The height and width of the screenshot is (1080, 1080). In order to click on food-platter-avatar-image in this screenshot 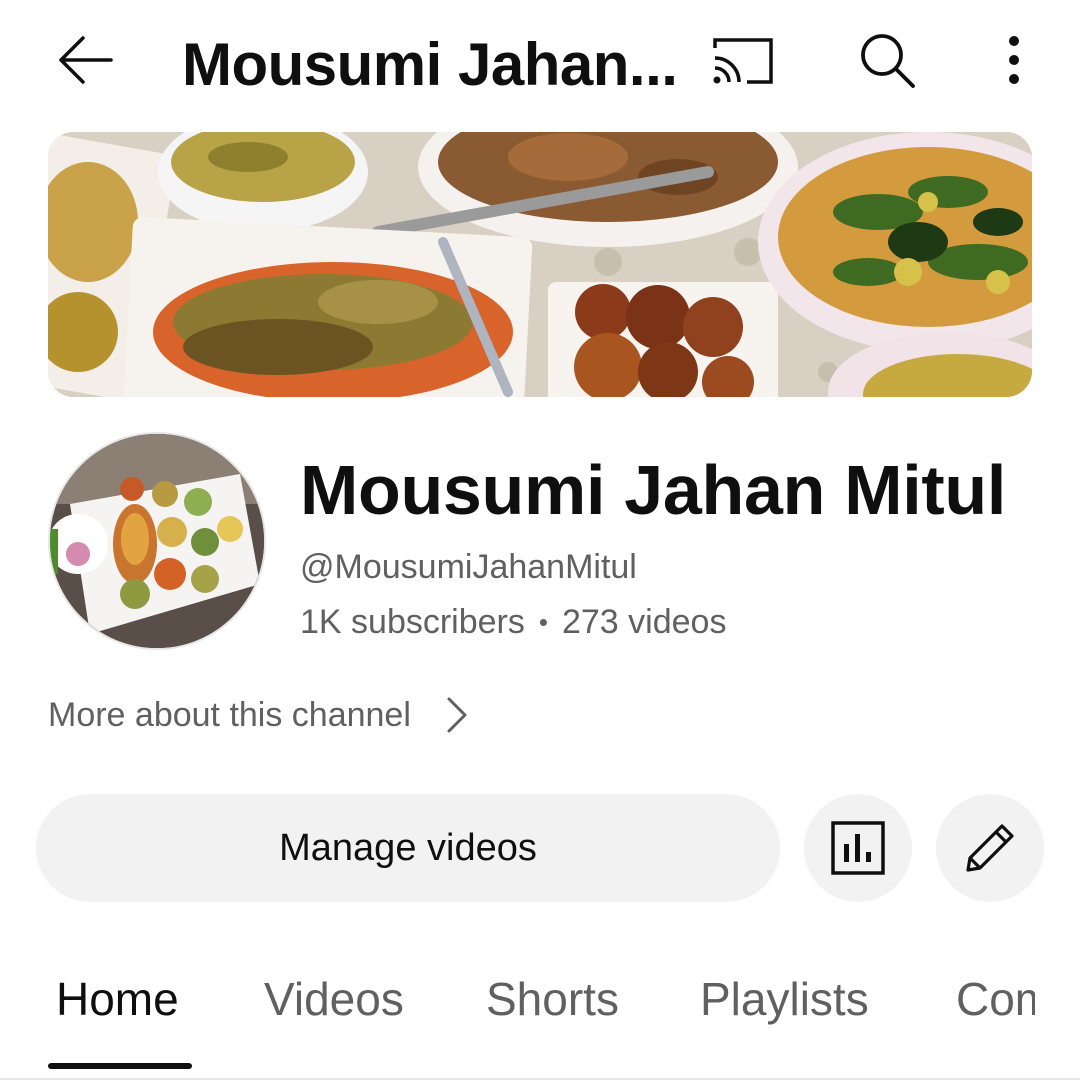, I will do `click(157, 541)`.